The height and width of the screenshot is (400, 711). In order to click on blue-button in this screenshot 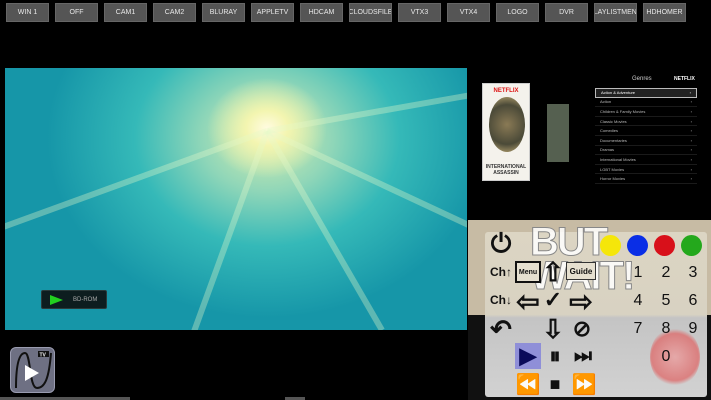, I will do `click(637, 245)`.